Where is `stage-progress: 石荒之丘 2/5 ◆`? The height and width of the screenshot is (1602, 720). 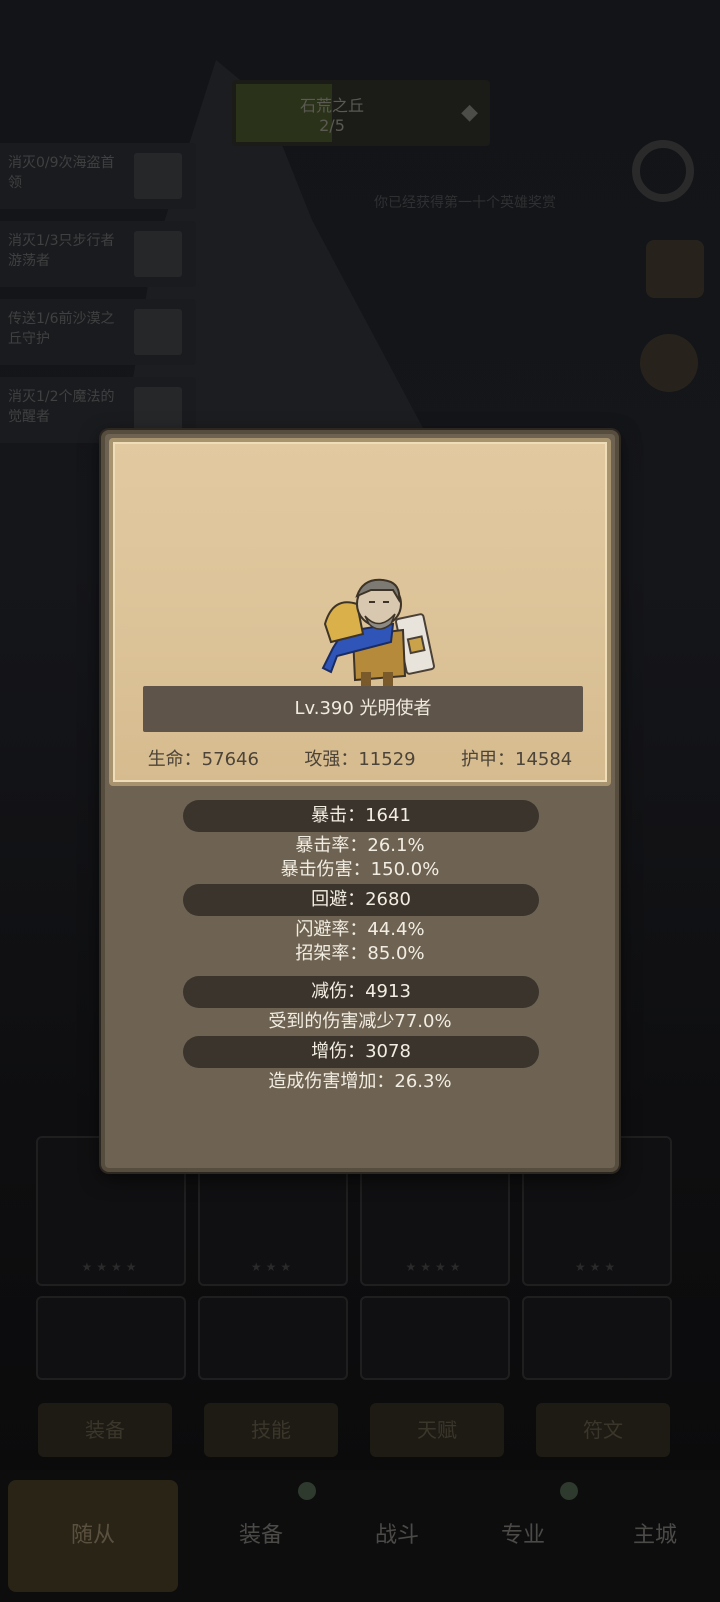 stage-progress: 石荒之丘 2/5 ◆ is located at coordinates (361, 113).